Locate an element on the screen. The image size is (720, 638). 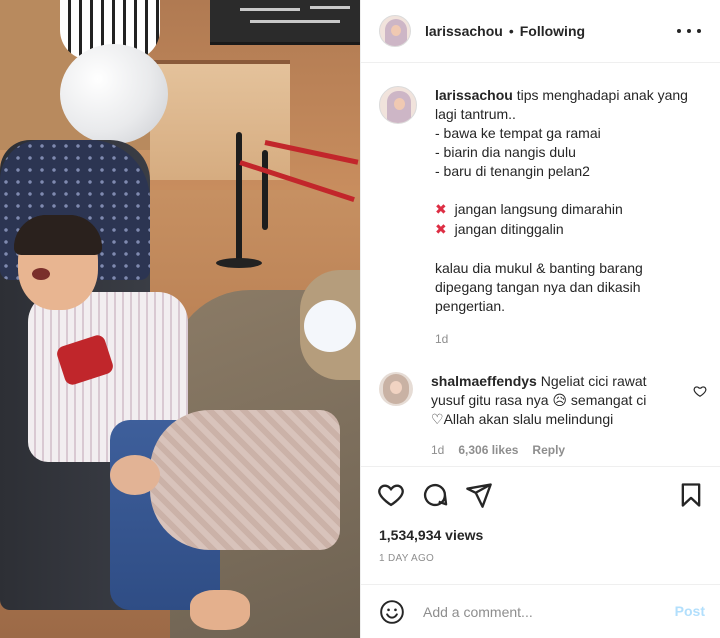
caption-line: - bawa ke tempat ga ramai is located at coordinates (518, 133).